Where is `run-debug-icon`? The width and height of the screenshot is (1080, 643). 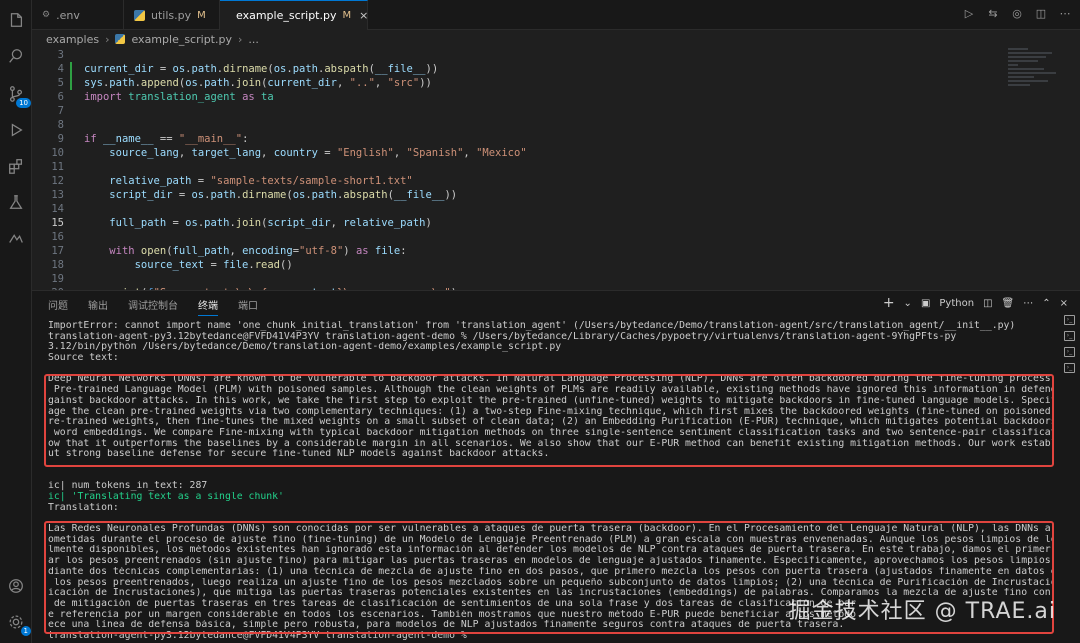
run-debug-icon is located at coordinates (16, 130).